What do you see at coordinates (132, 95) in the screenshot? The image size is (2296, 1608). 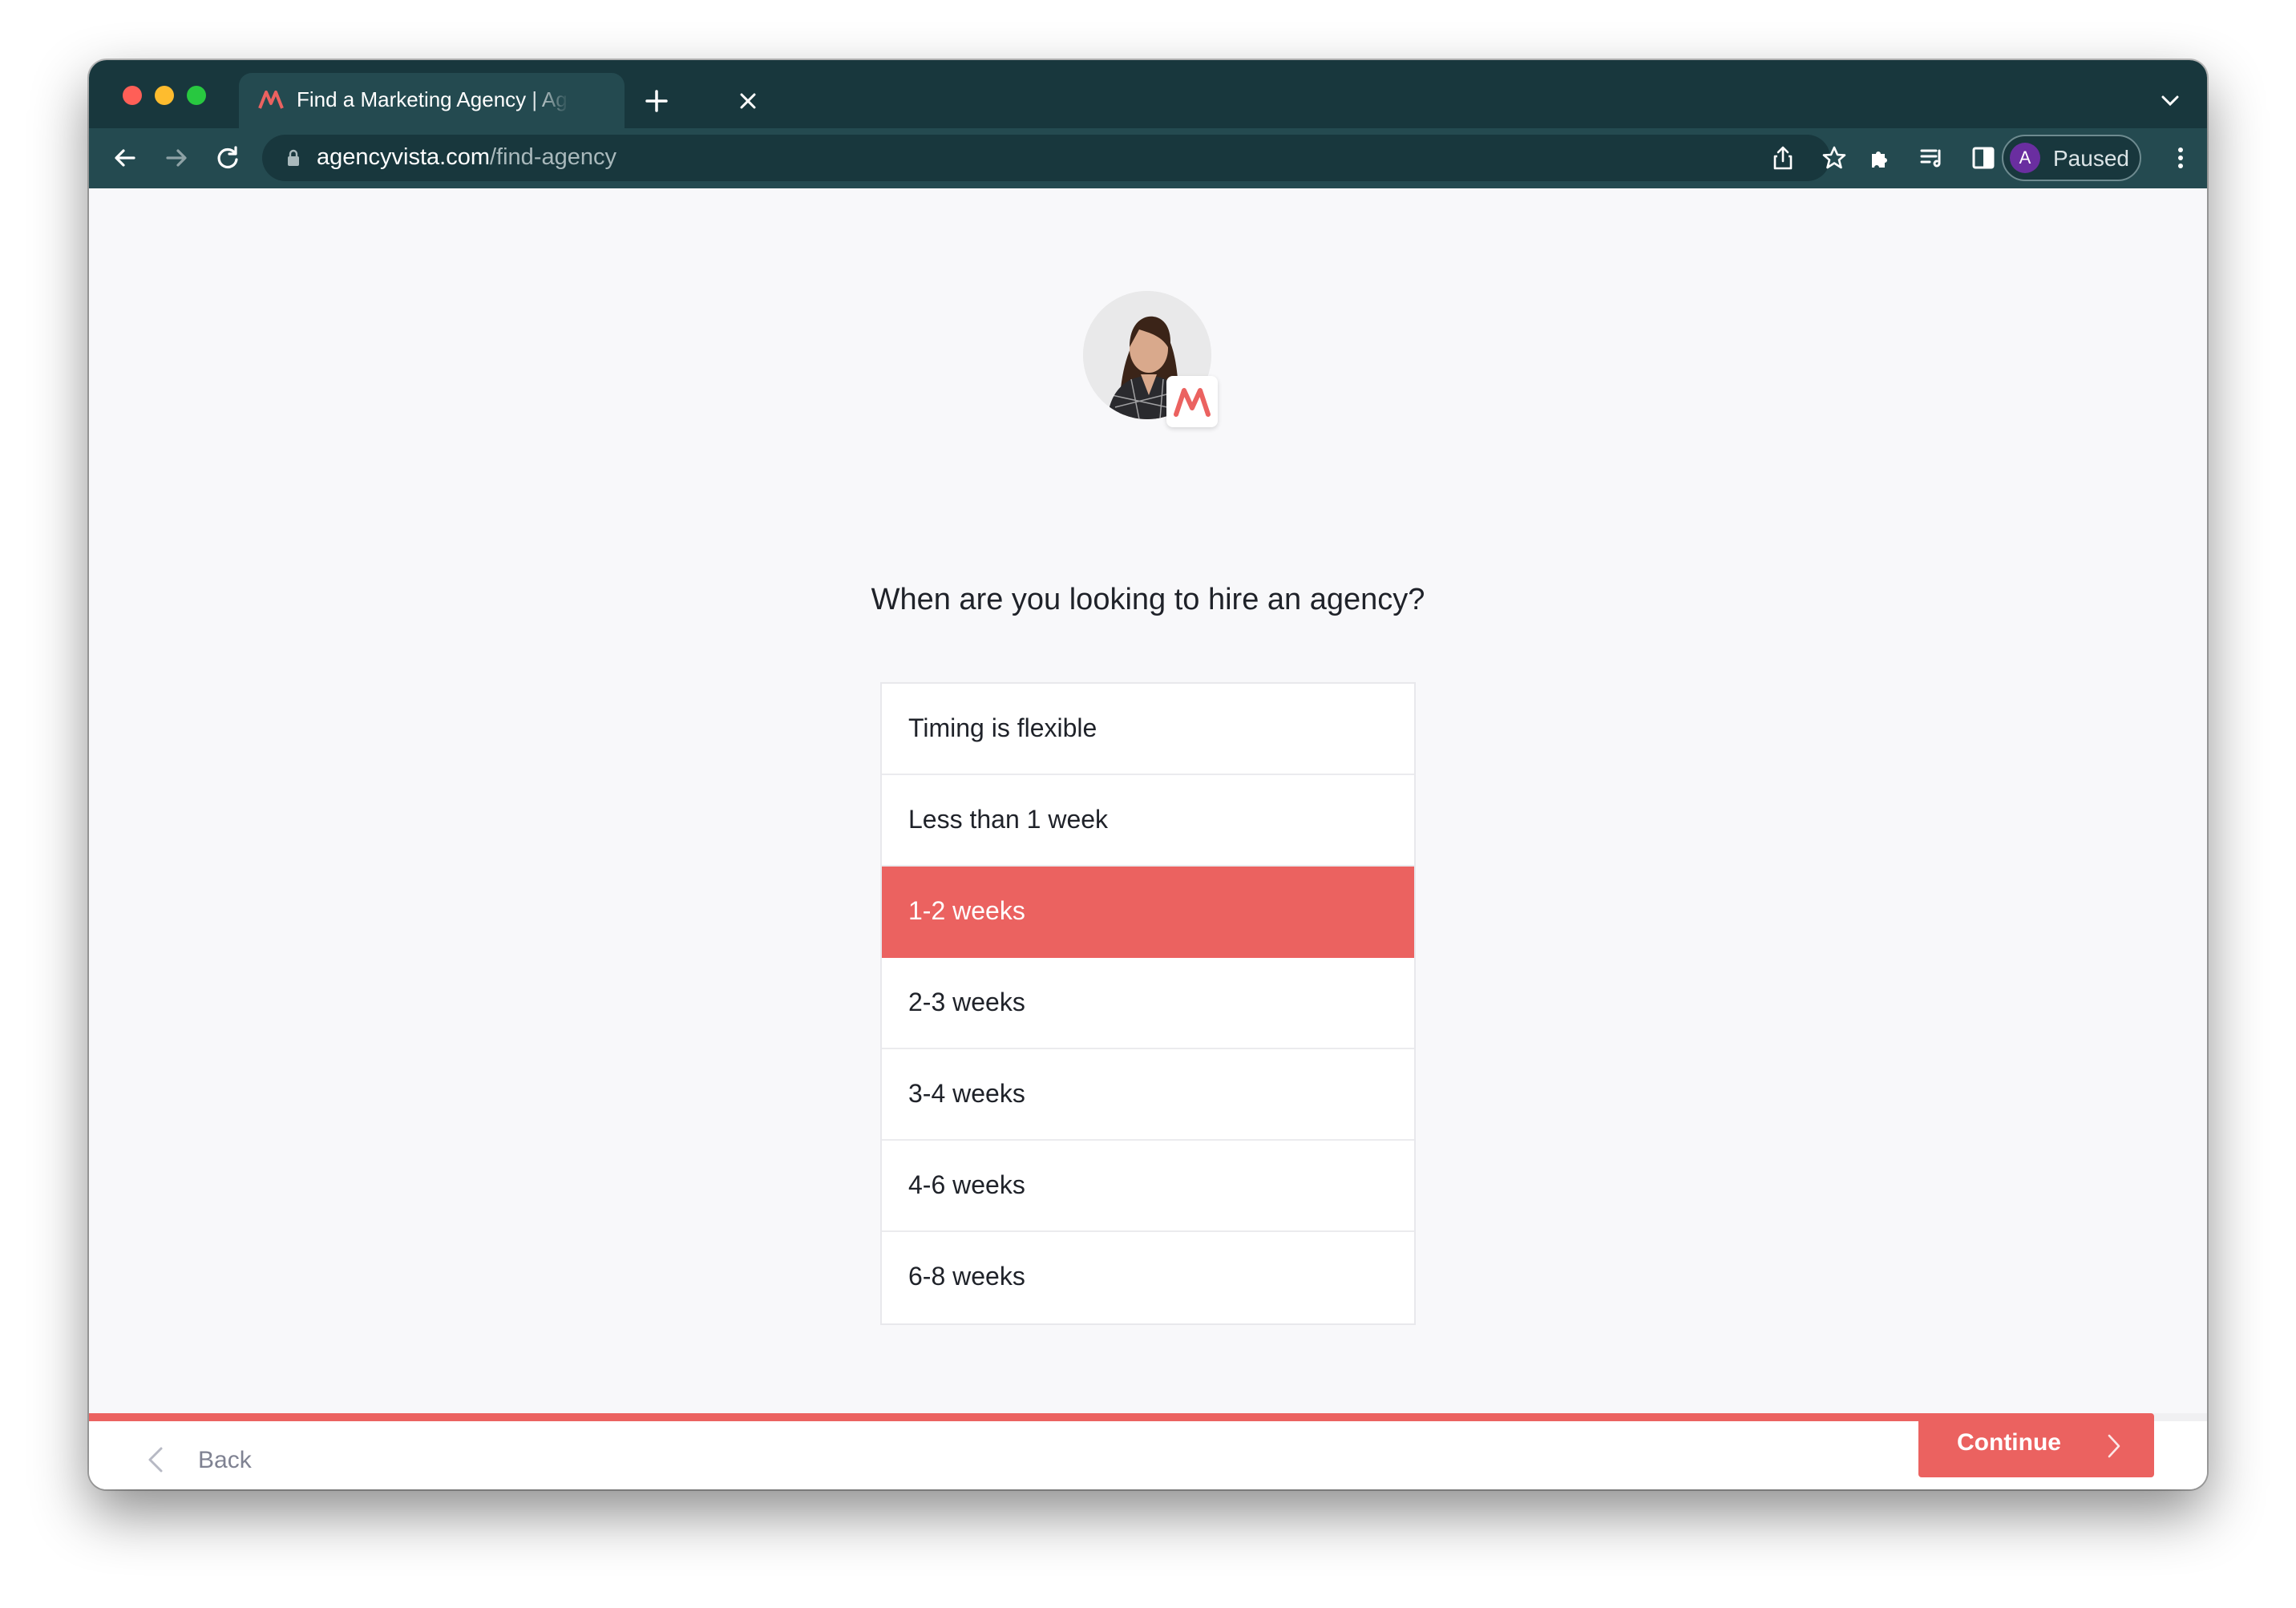 I see `close-window-button` at bounding box center [132, 95].